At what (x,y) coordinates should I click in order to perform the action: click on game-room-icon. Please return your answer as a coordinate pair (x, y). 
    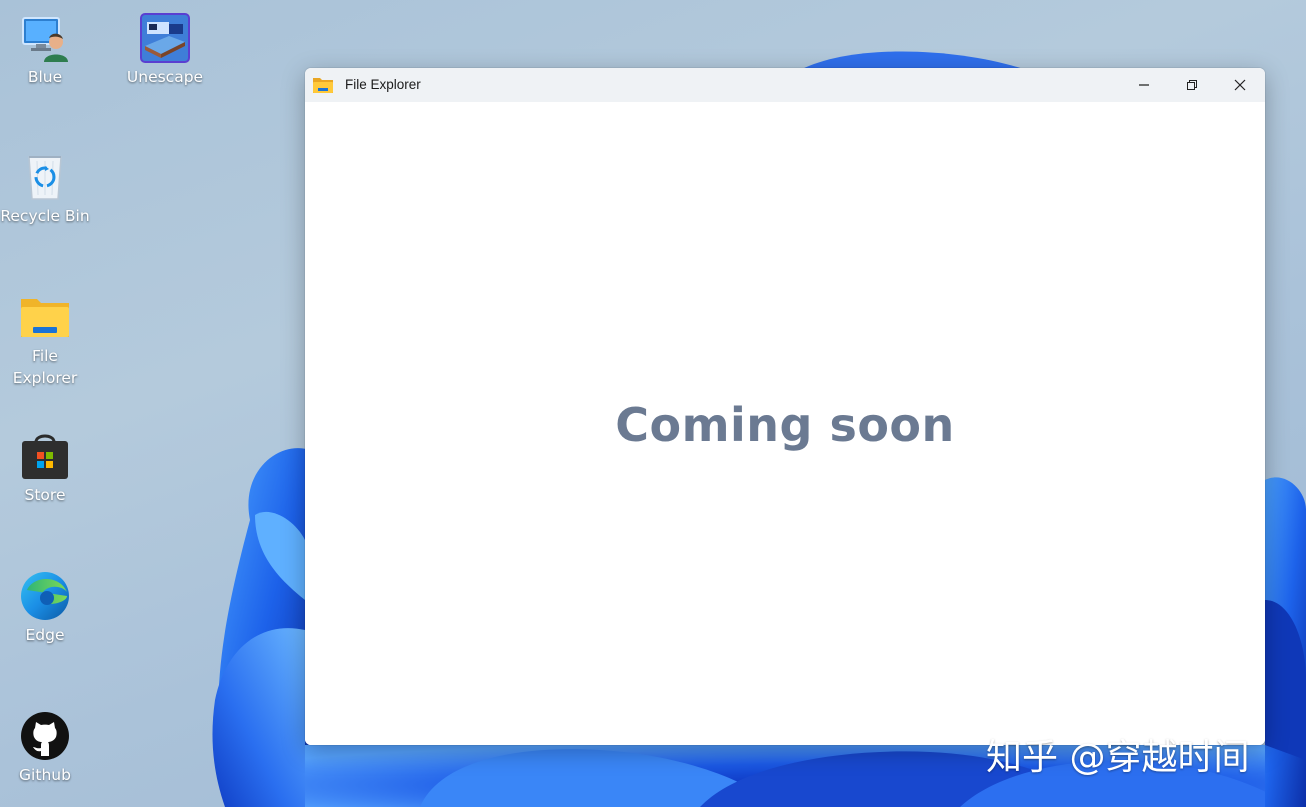
    Looking at the image, I should click on (165, 38).